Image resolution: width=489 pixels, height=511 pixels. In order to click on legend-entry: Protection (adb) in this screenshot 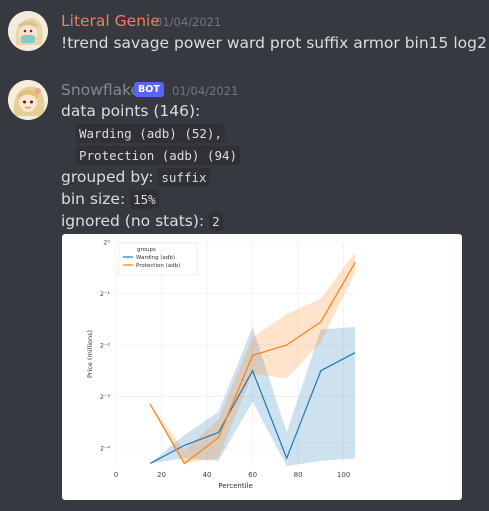, I will do `click(158, 266)`.